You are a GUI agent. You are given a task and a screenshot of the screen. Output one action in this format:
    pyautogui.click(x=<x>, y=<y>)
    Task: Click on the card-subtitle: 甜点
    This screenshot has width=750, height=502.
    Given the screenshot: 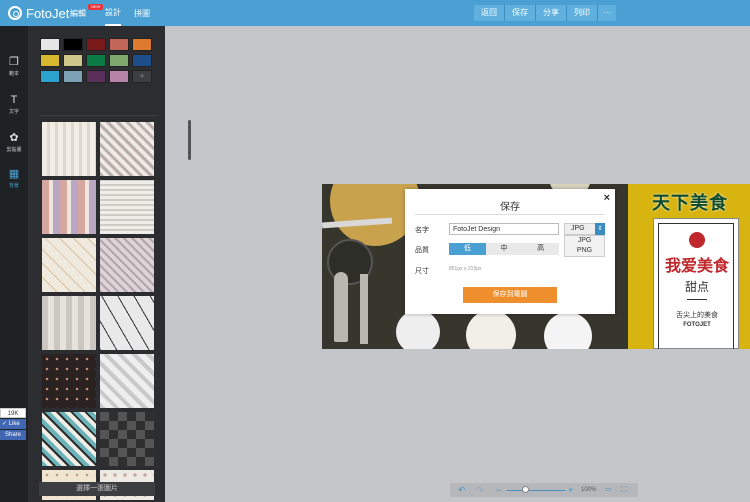 What is the action you would take?
    pyautogui.click(x=696, y=287)
    